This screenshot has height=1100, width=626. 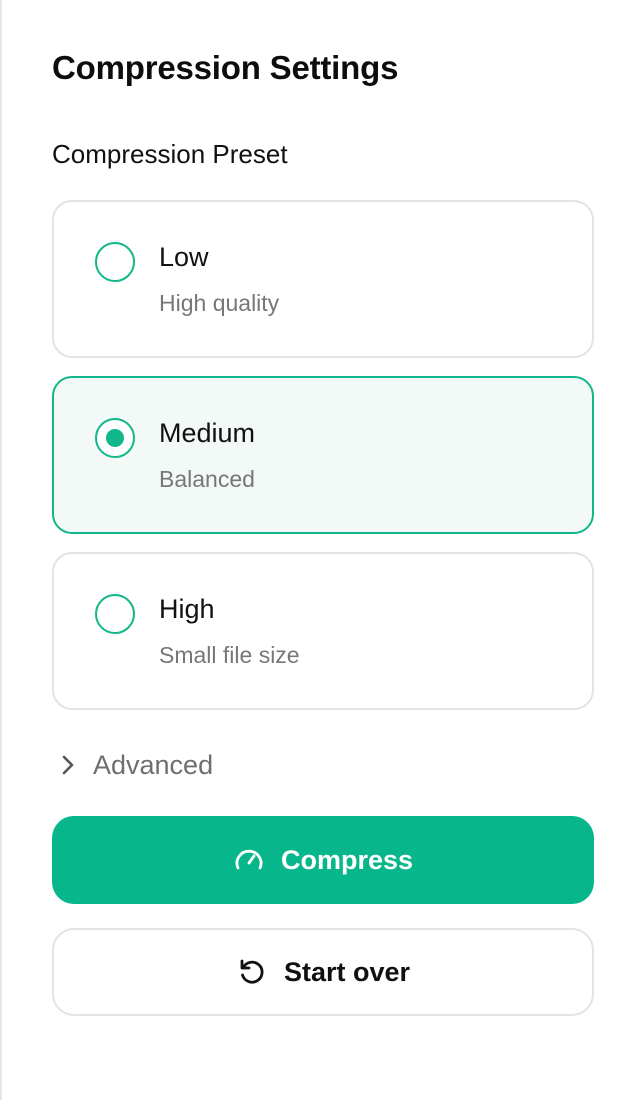 I want to click on chevron-right-icon, so click(x=68, y=765).